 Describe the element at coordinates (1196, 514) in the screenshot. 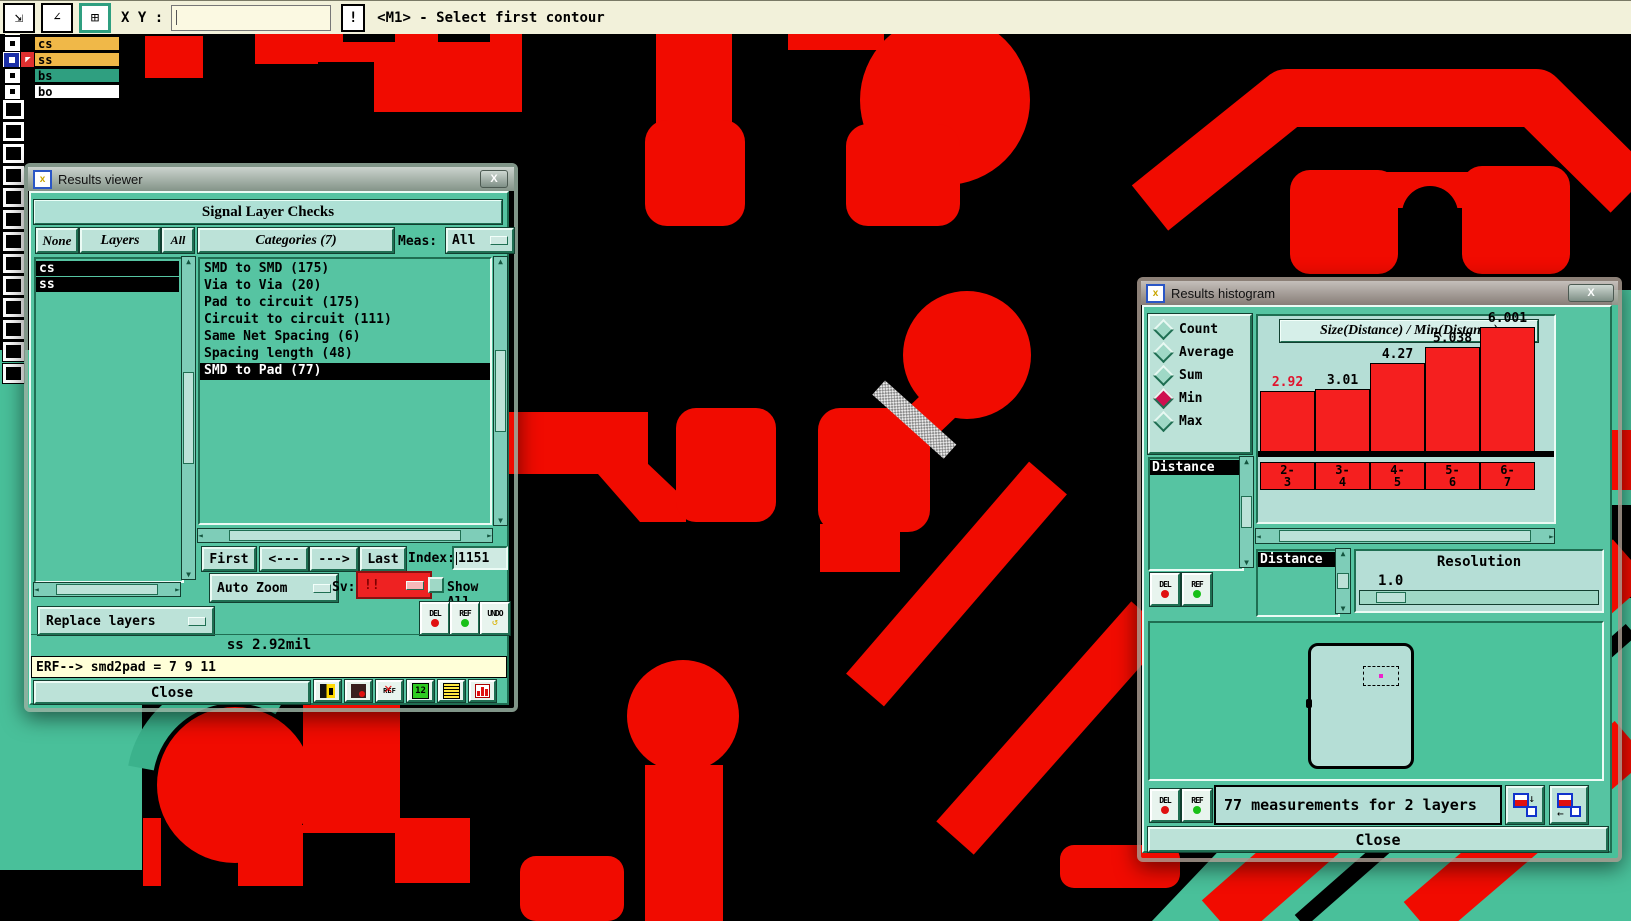

I see `series-list: Distance` at that location.